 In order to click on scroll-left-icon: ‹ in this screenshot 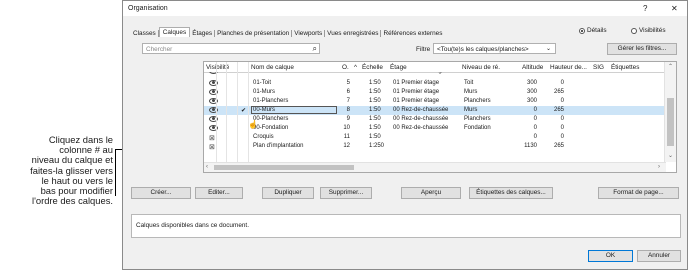, I will do `click(207, 167)`.